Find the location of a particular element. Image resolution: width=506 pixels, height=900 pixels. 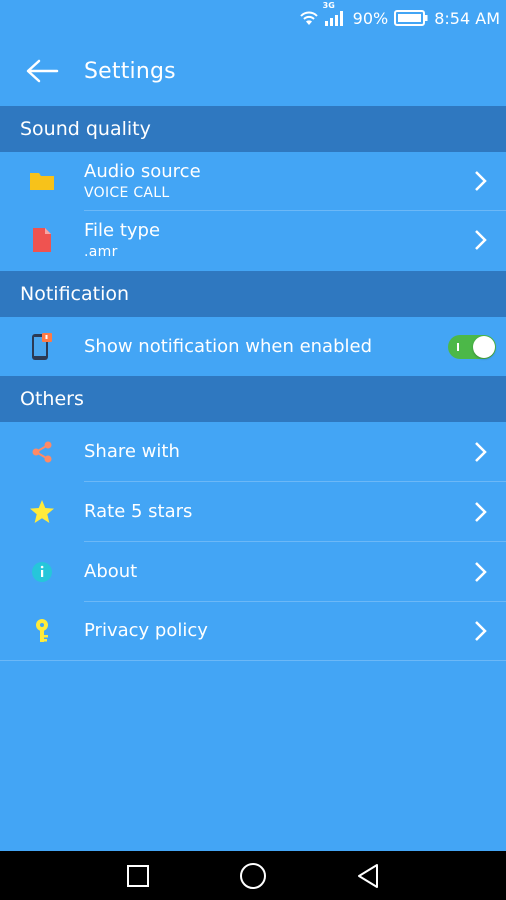

setting-about: About is located at coordinates (253, 571).